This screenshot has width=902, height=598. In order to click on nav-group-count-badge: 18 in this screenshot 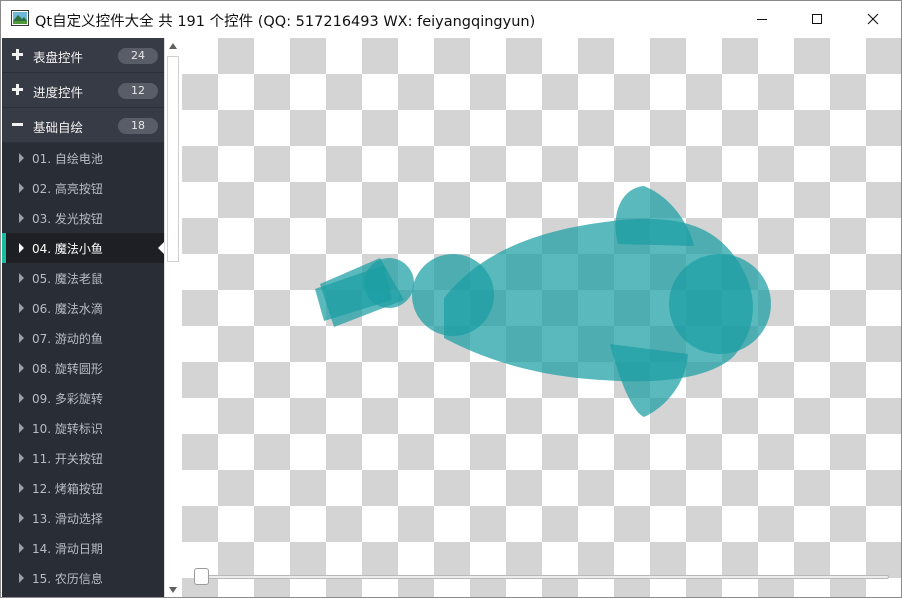, I will do `click(138, 126)`.